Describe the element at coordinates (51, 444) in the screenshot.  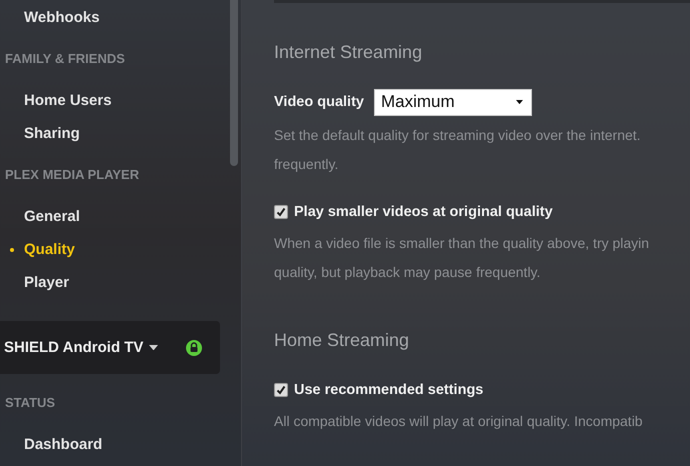
I see `sidebar-link: Dashboard` at that location.